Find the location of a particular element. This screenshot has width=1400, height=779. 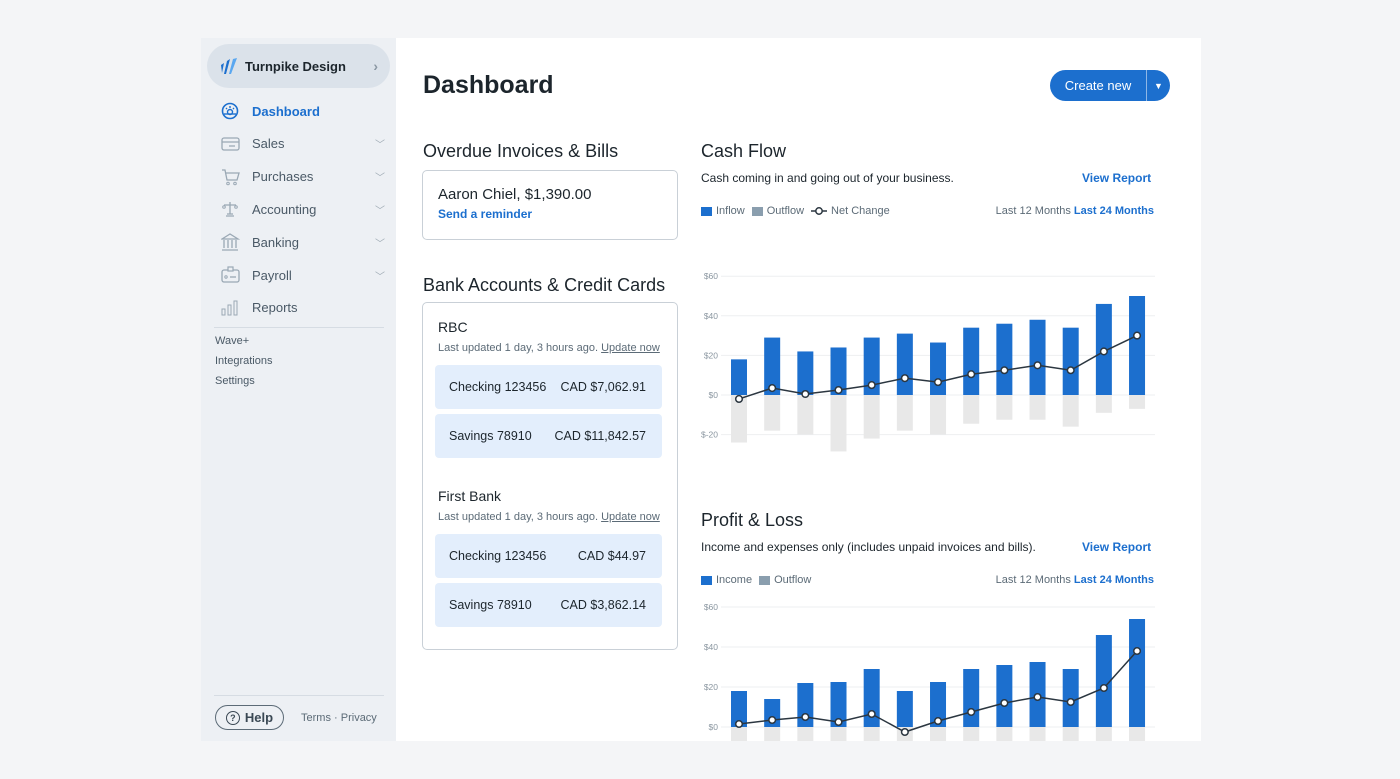

cash-flow-view-report-link: View Report is located at coordinates (1116, 178).